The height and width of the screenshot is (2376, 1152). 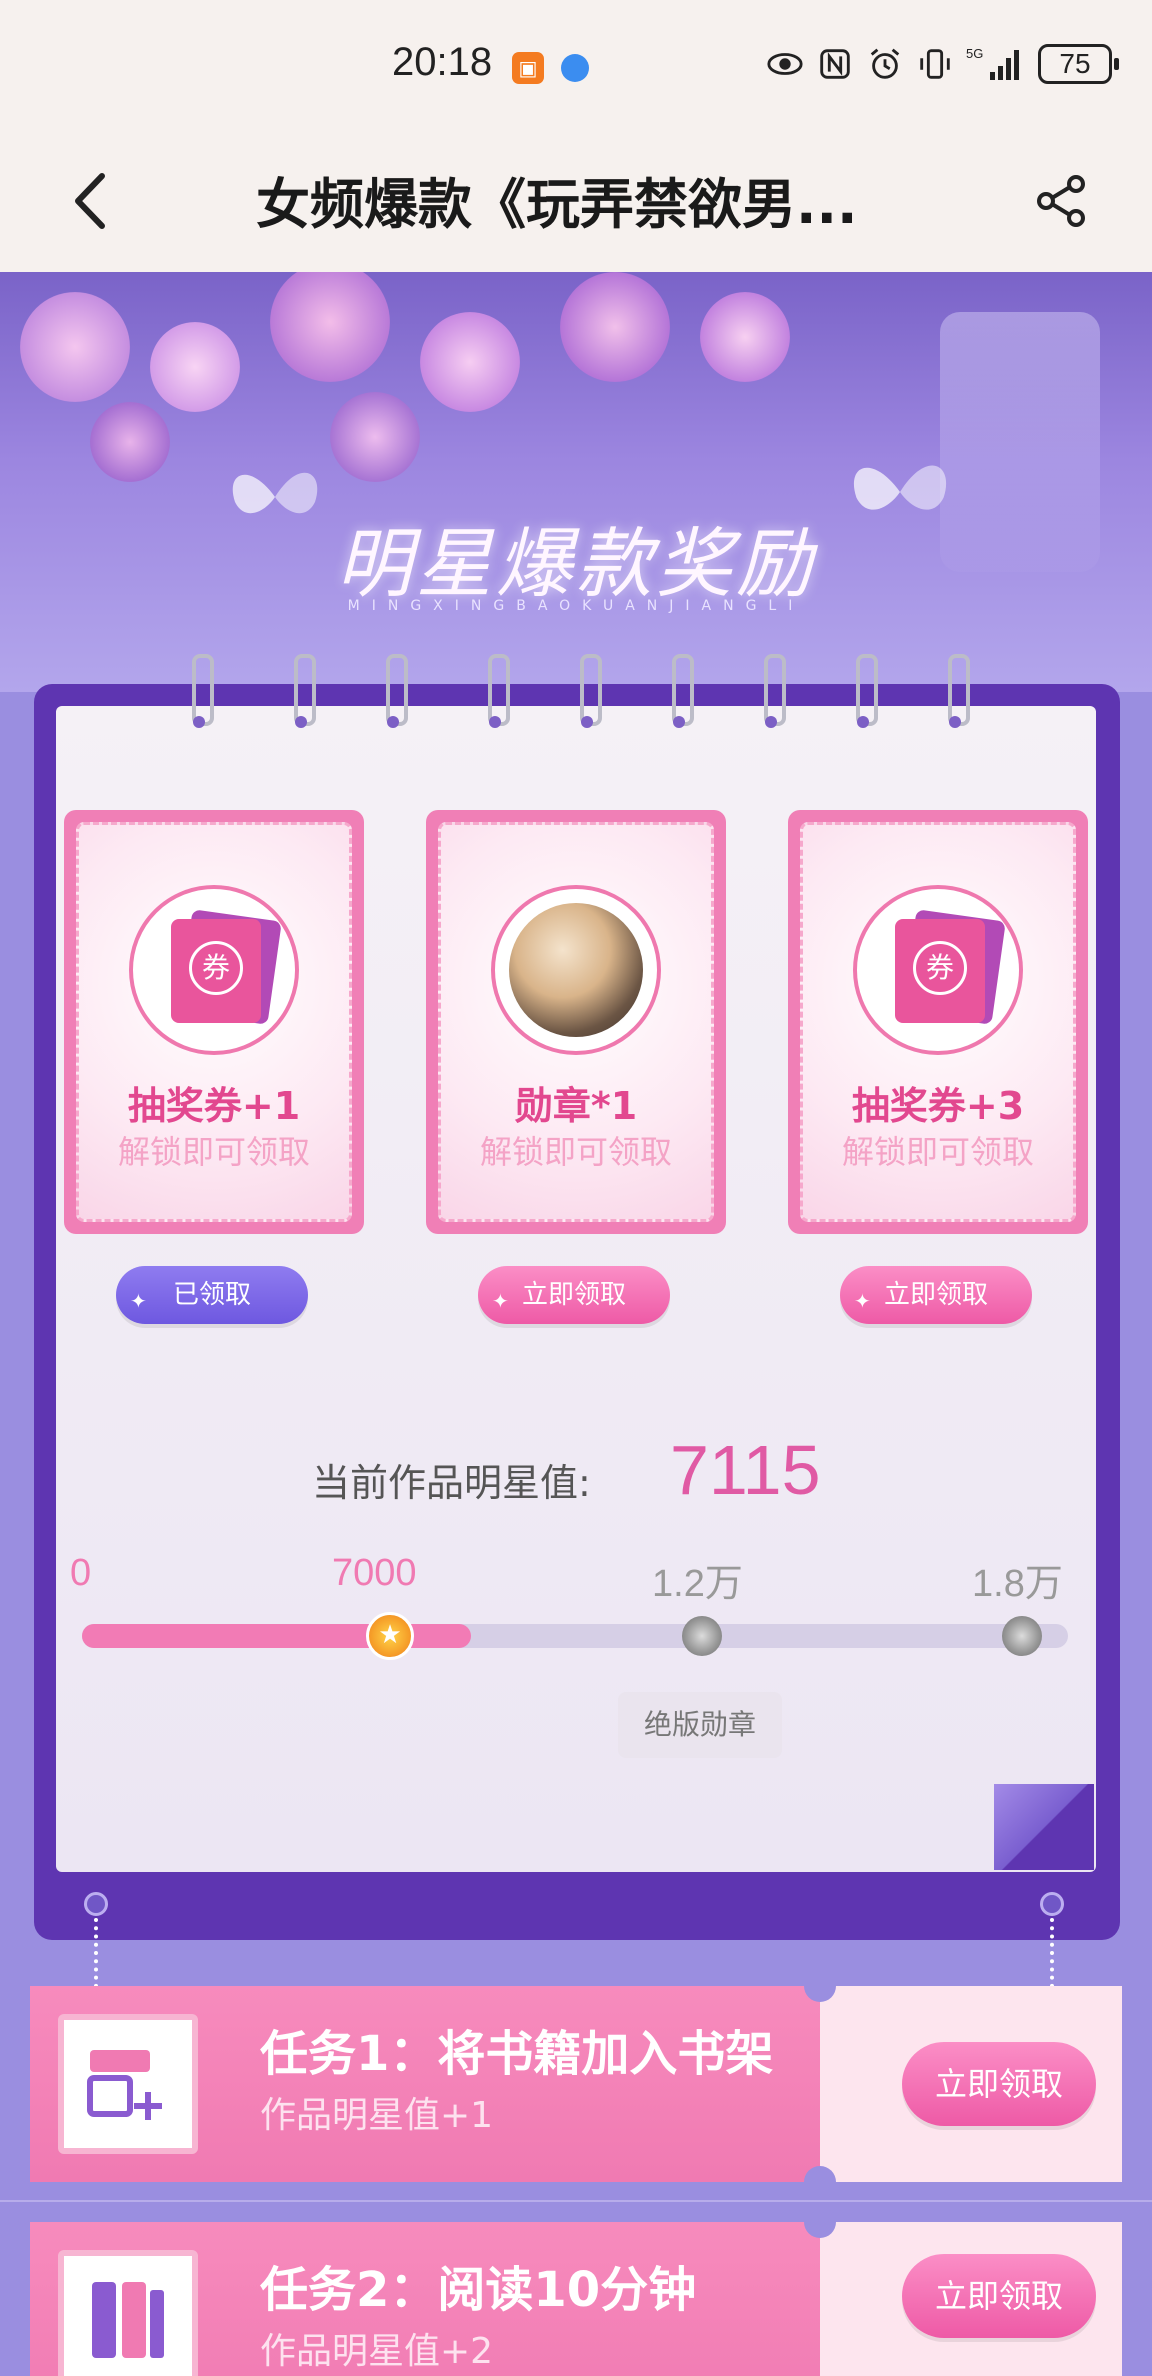 I want to click on back-arrow-icon, so click(x=90, y=201).